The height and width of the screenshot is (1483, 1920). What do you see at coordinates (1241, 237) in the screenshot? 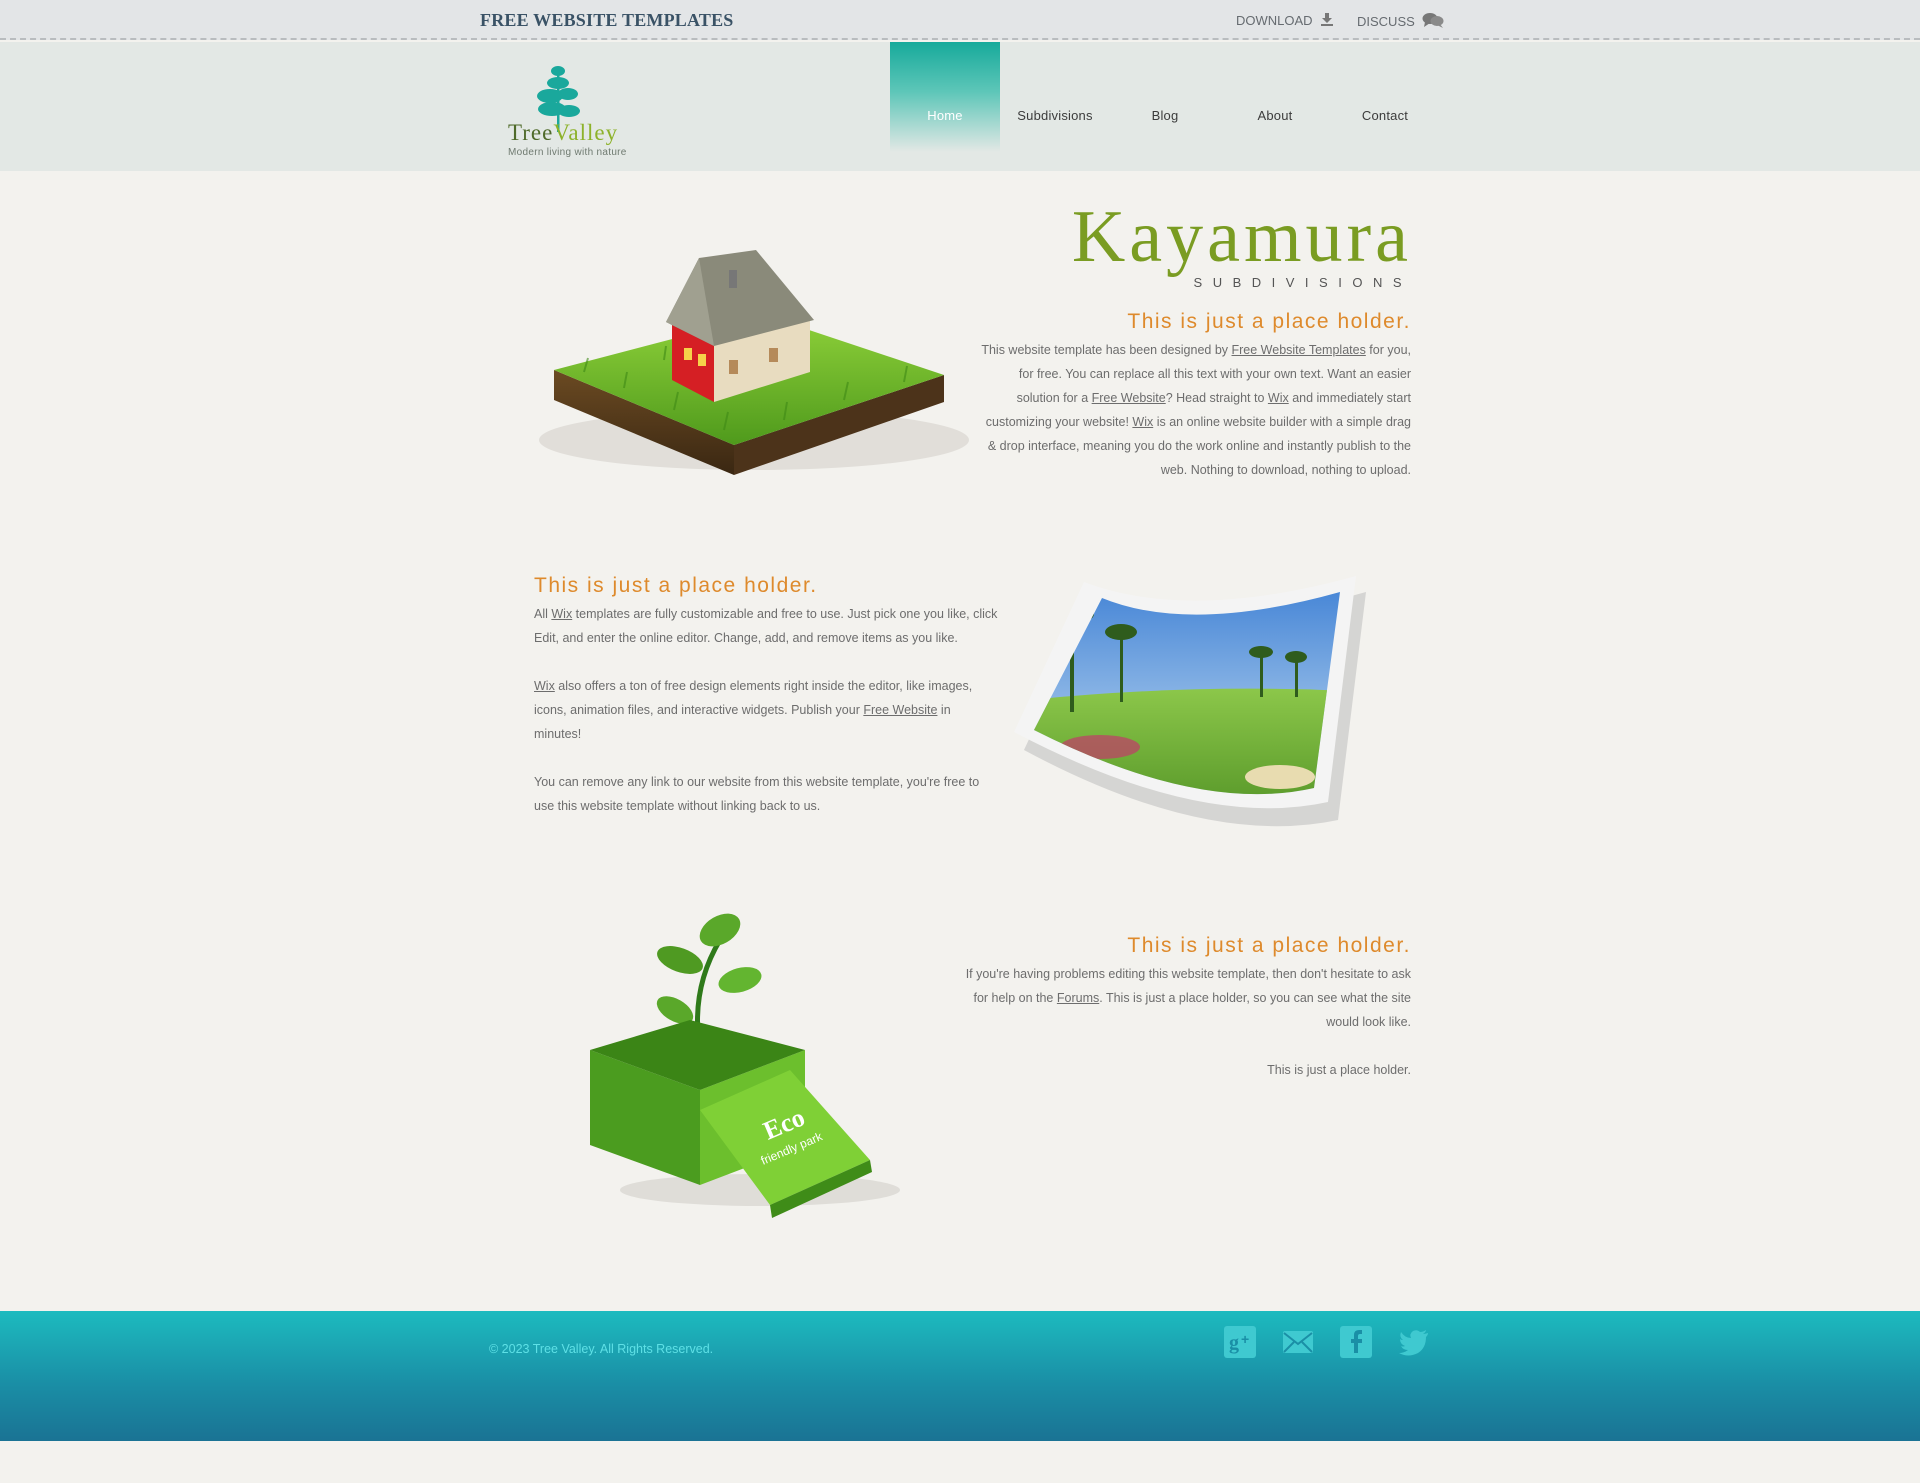
I see `hero-title: Kayamura` at bounding box center [1241, 237].